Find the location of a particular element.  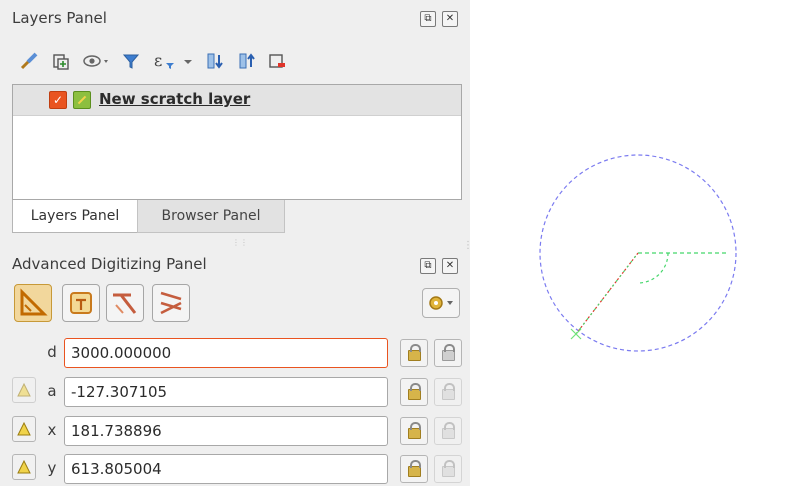

cad-ruler-icon is located at coordinates (33, 303).